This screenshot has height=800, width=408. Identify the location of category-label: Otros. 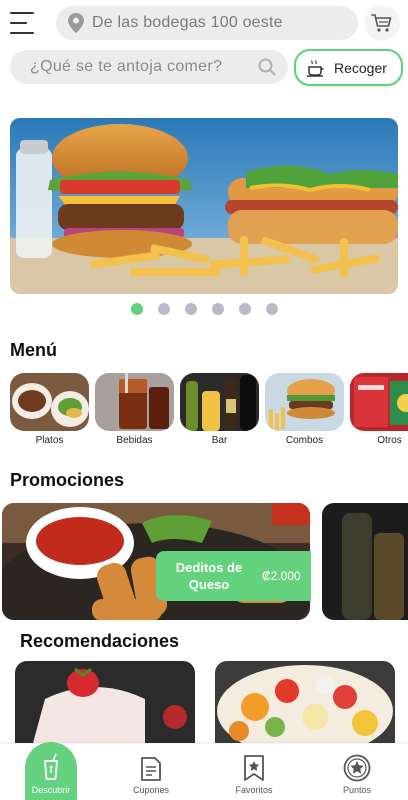
(389, 440).